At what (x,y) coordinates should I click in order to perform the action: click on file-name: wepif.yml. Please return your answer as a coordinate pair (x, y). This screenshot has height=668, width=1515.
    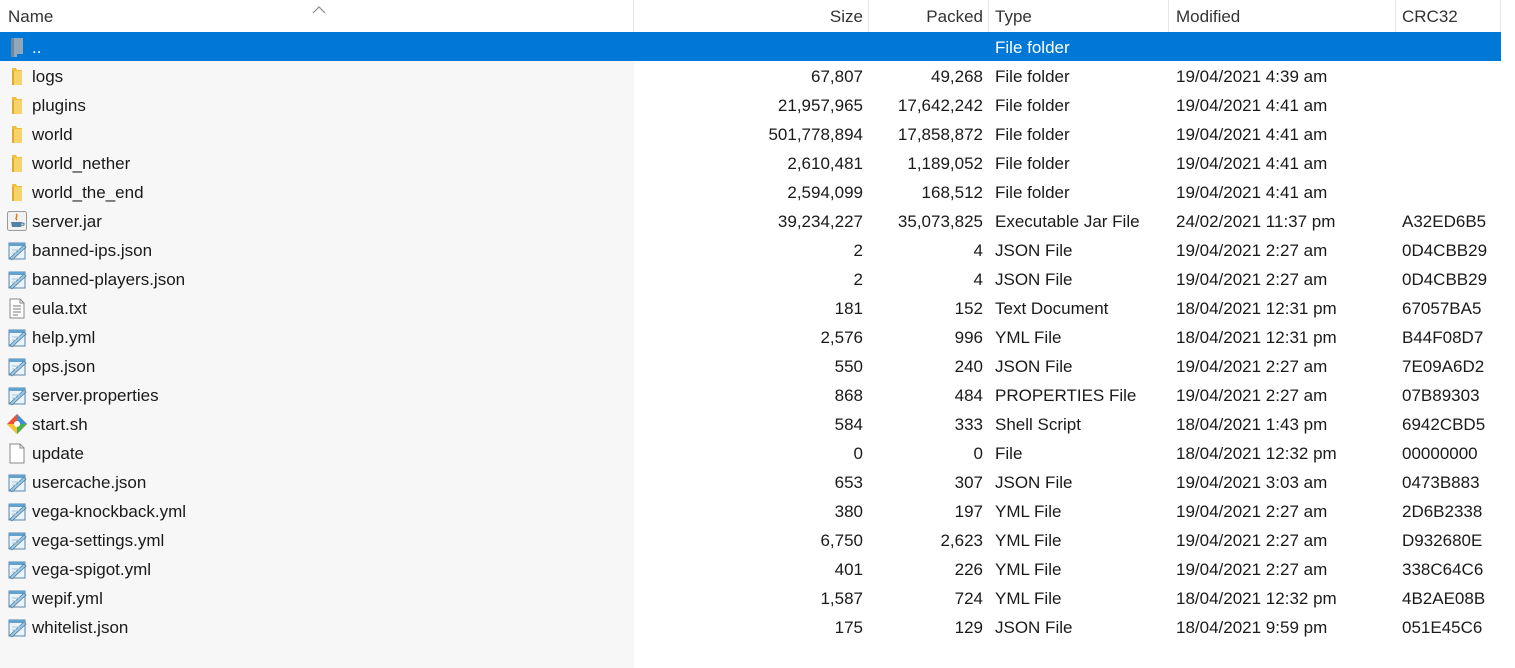
    Looking at the image, I should click on (67, 598).